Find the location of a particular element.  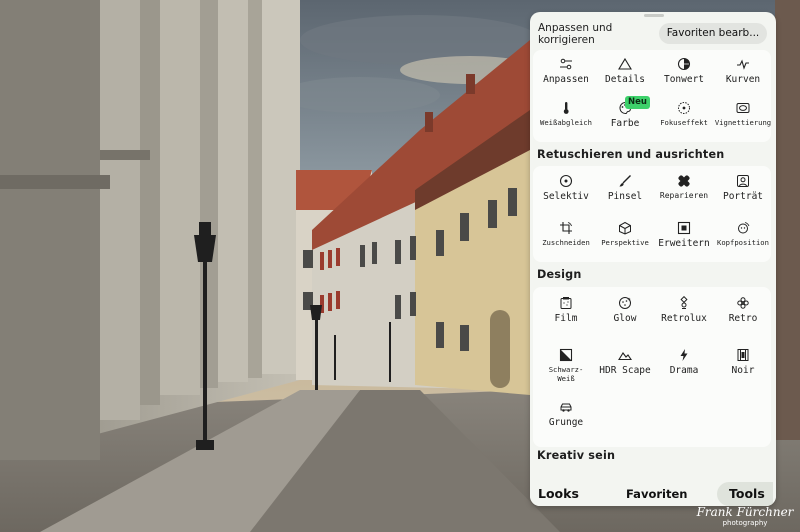

tool-grunge: Grunge is located at coordinates (566, 419).